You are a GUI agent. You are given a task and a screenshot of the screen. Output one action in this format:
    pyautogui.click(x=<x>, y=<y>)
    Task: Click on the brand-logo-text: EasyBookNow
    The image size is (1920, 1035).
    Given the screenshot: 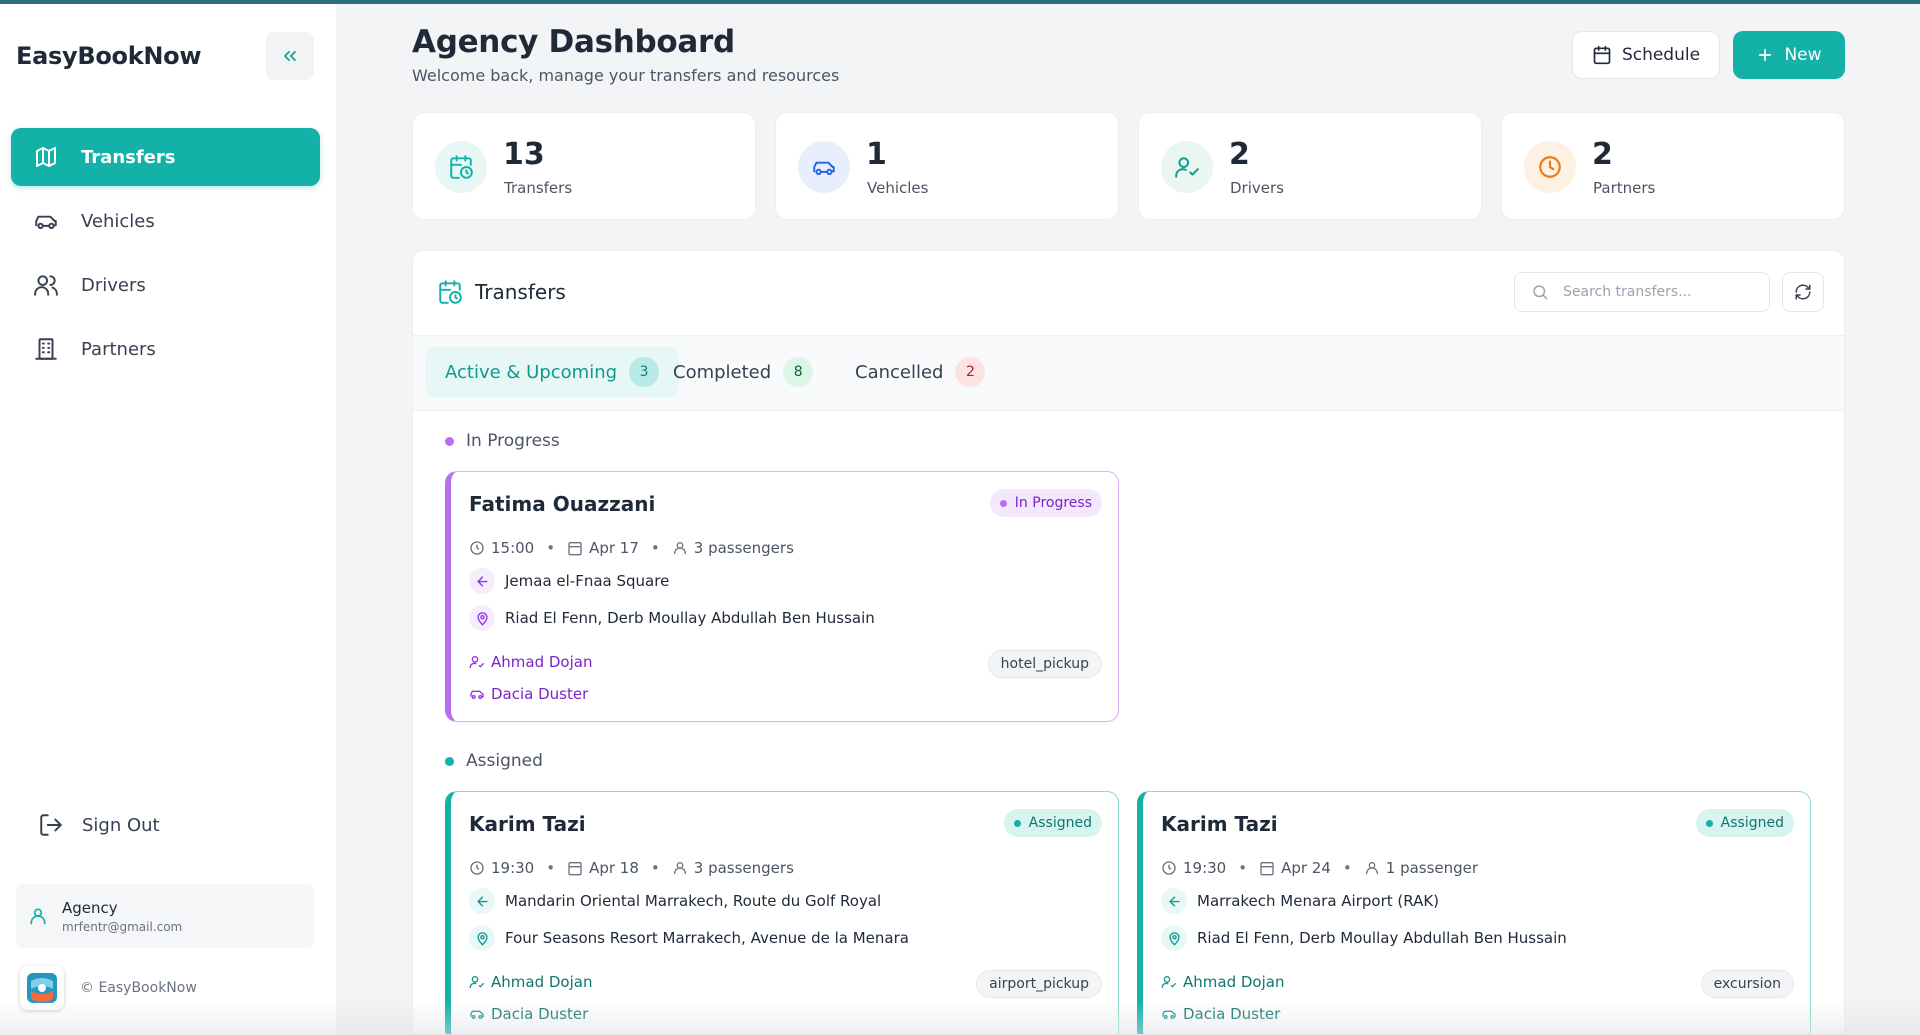 What is the action you would take?
    pyautogui.click(x=109, y=56)
    